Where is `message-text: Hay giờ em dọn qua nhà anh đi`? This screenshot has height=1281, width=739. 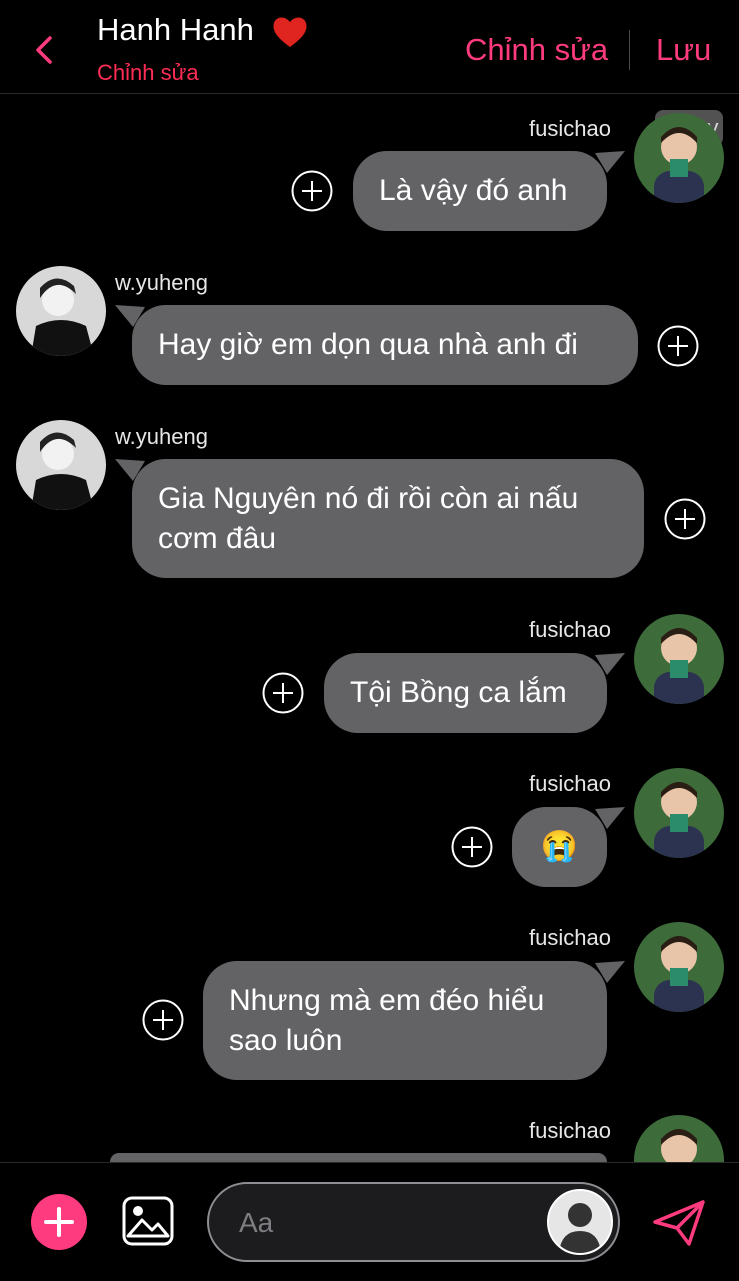
message-text: Hay giờ em dọn qua nhà anh đi is located at coordinates (368, 344).